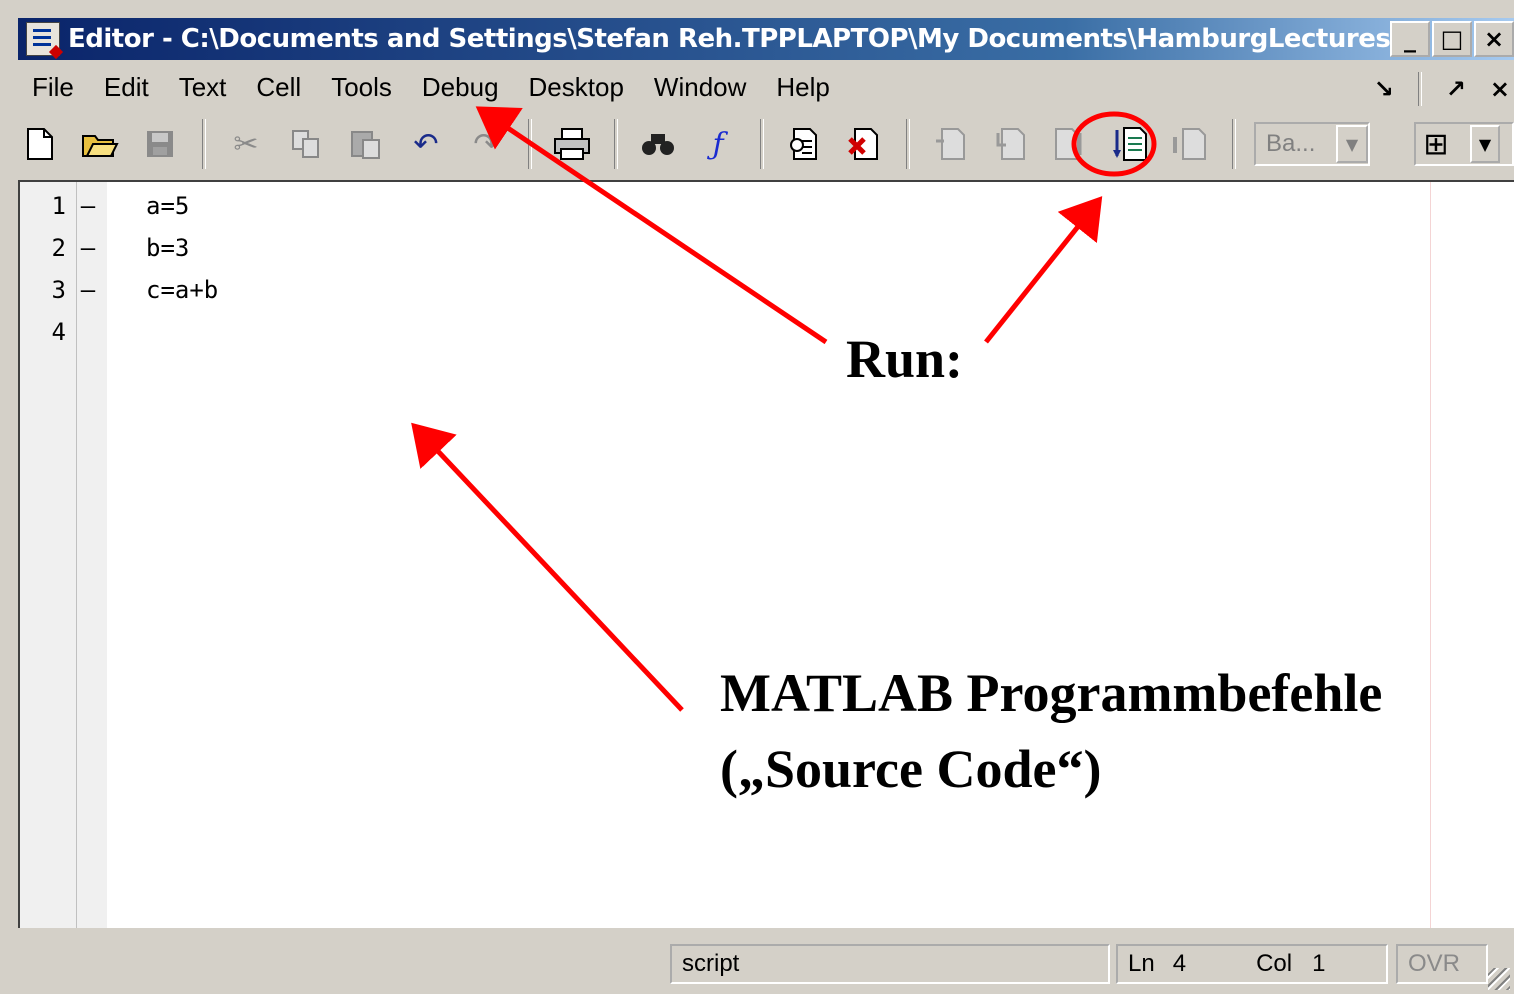 This screenshot has width=1514, height=994. What do you see at coordinates (1494, 39) in the screenshot?
I see `close-button: ×` at bounding box center [1494, 39].